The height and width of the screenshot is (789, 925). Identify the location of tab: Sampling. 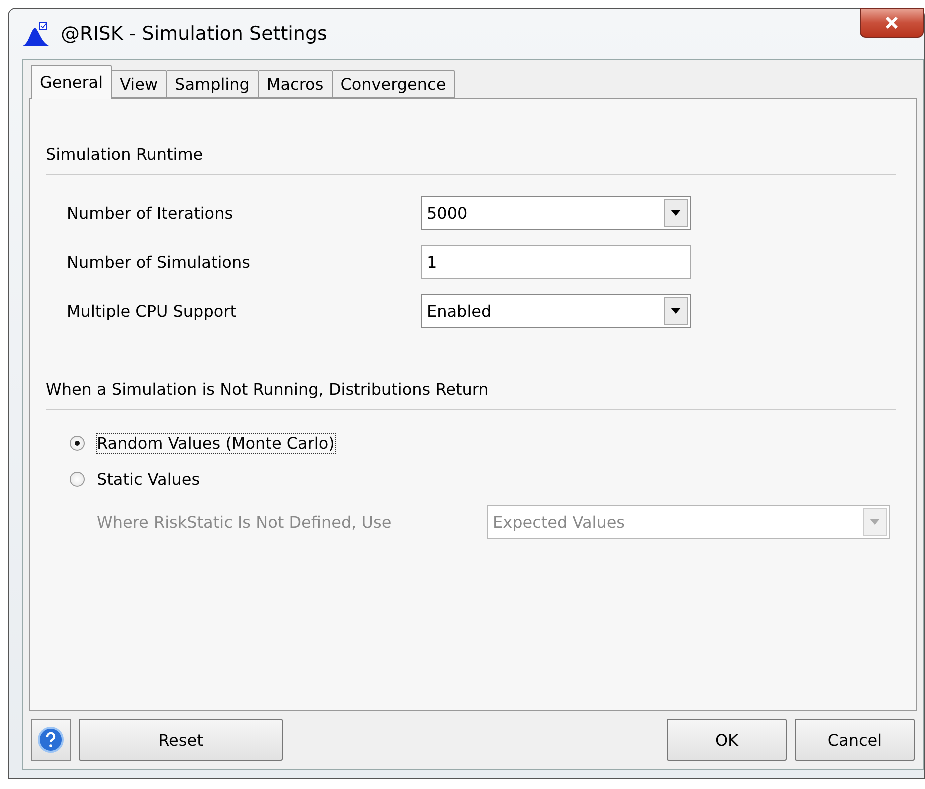
(213, 84).